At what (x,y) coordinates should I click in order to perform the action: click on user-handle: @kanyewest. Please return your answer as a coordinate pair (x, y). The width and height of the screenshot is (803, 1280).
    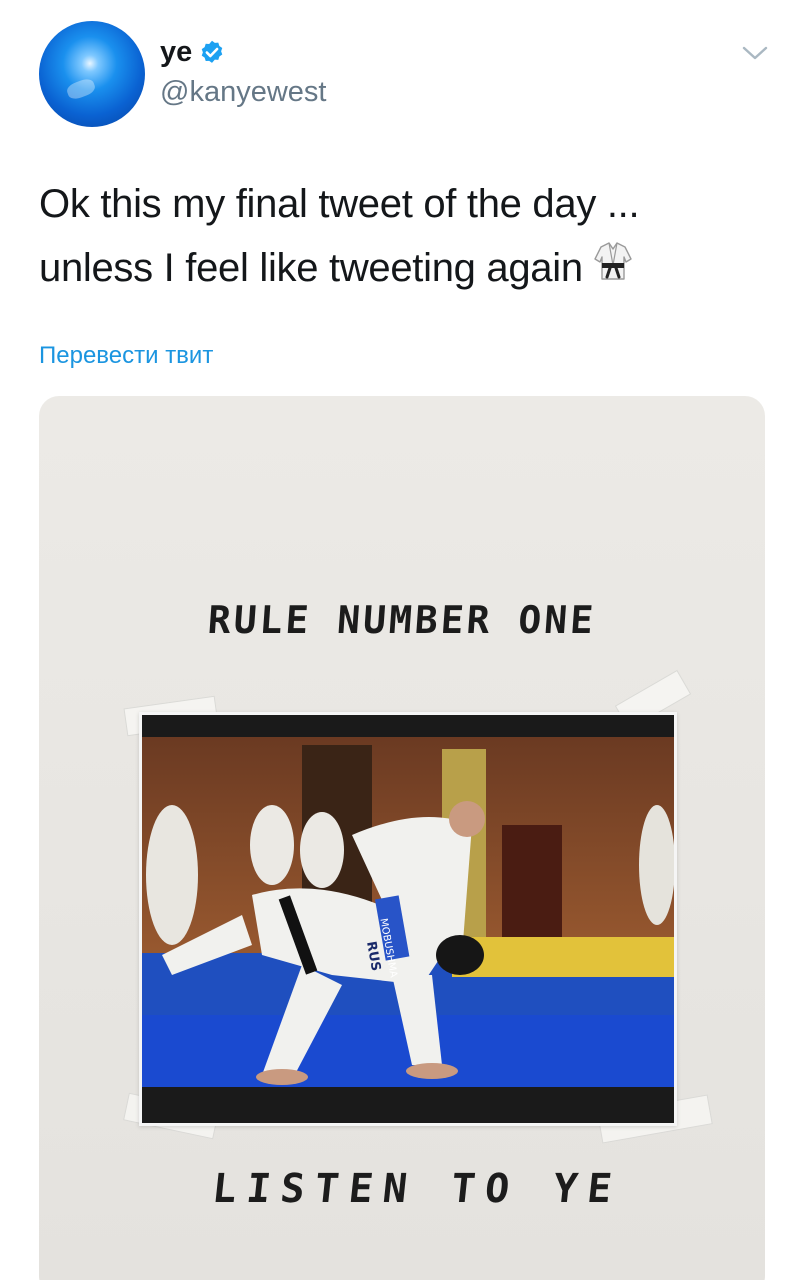
    Looking at the image, I should click on (243, 92).